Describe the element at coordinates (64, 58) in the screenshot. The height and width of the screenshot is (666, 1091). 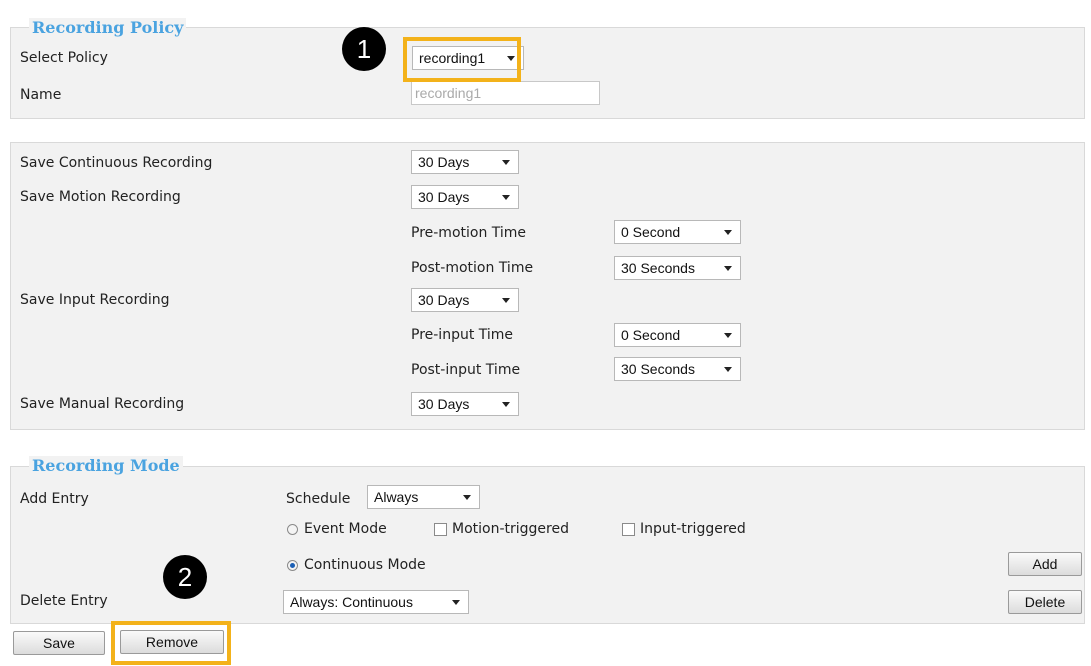
I see `select-policy-label: Select Policy` at that location.